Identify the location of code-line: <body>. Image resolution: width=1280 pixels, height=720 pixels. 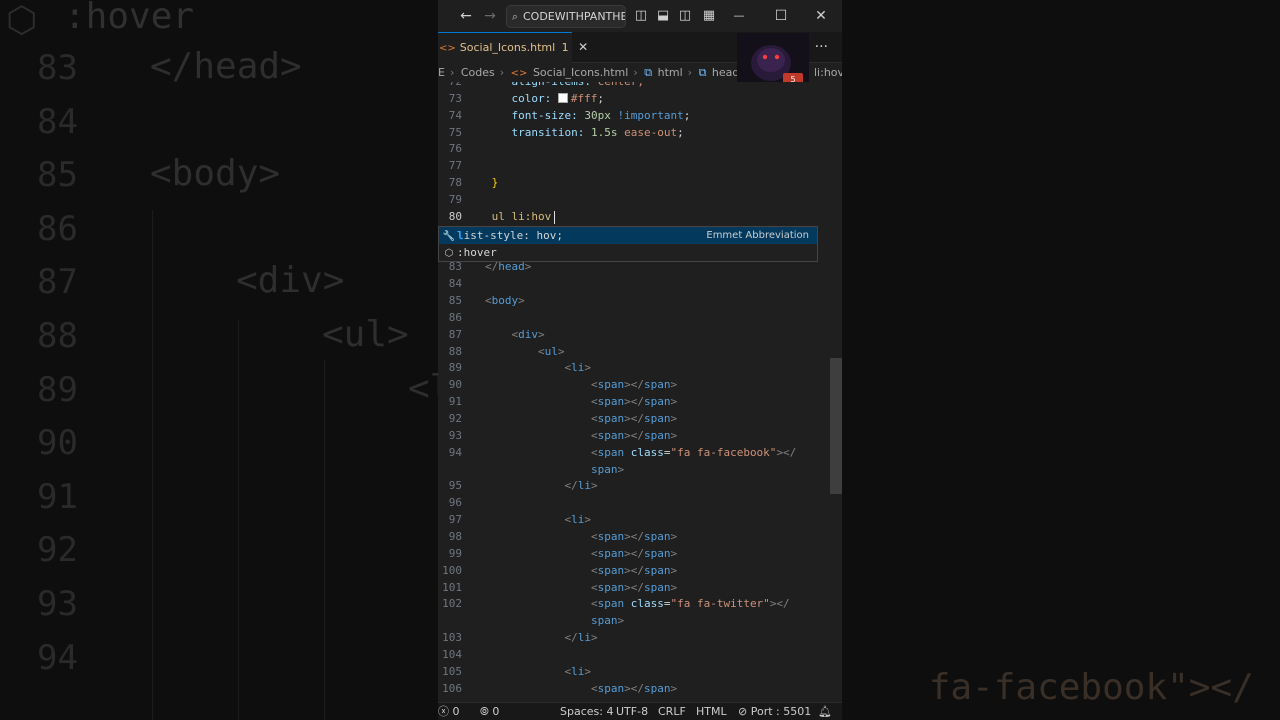
(505, 300).